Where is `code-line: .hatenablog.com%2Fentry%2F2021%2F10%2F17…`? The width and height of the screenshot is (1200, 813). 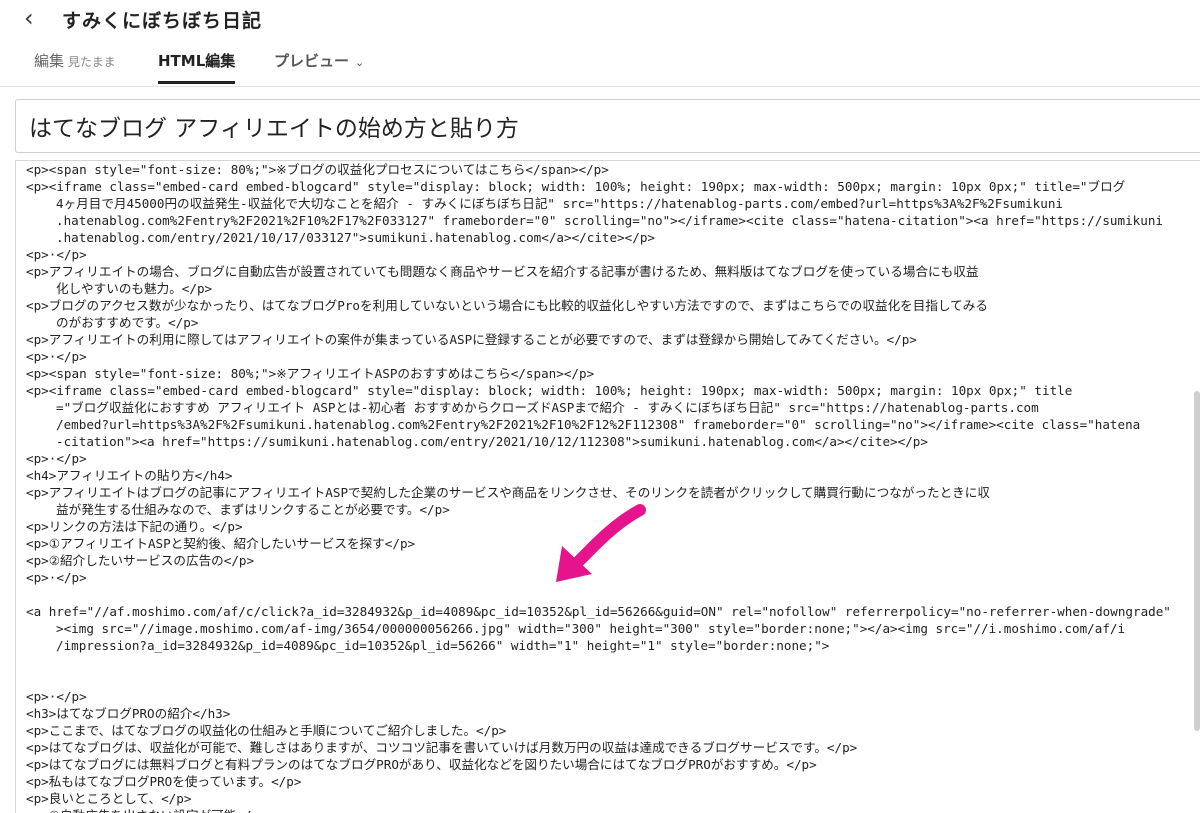
code-line: .hatenablog.com%2Fentry%2F2021%2F10%2F17… is located at coordinates (609, 220).